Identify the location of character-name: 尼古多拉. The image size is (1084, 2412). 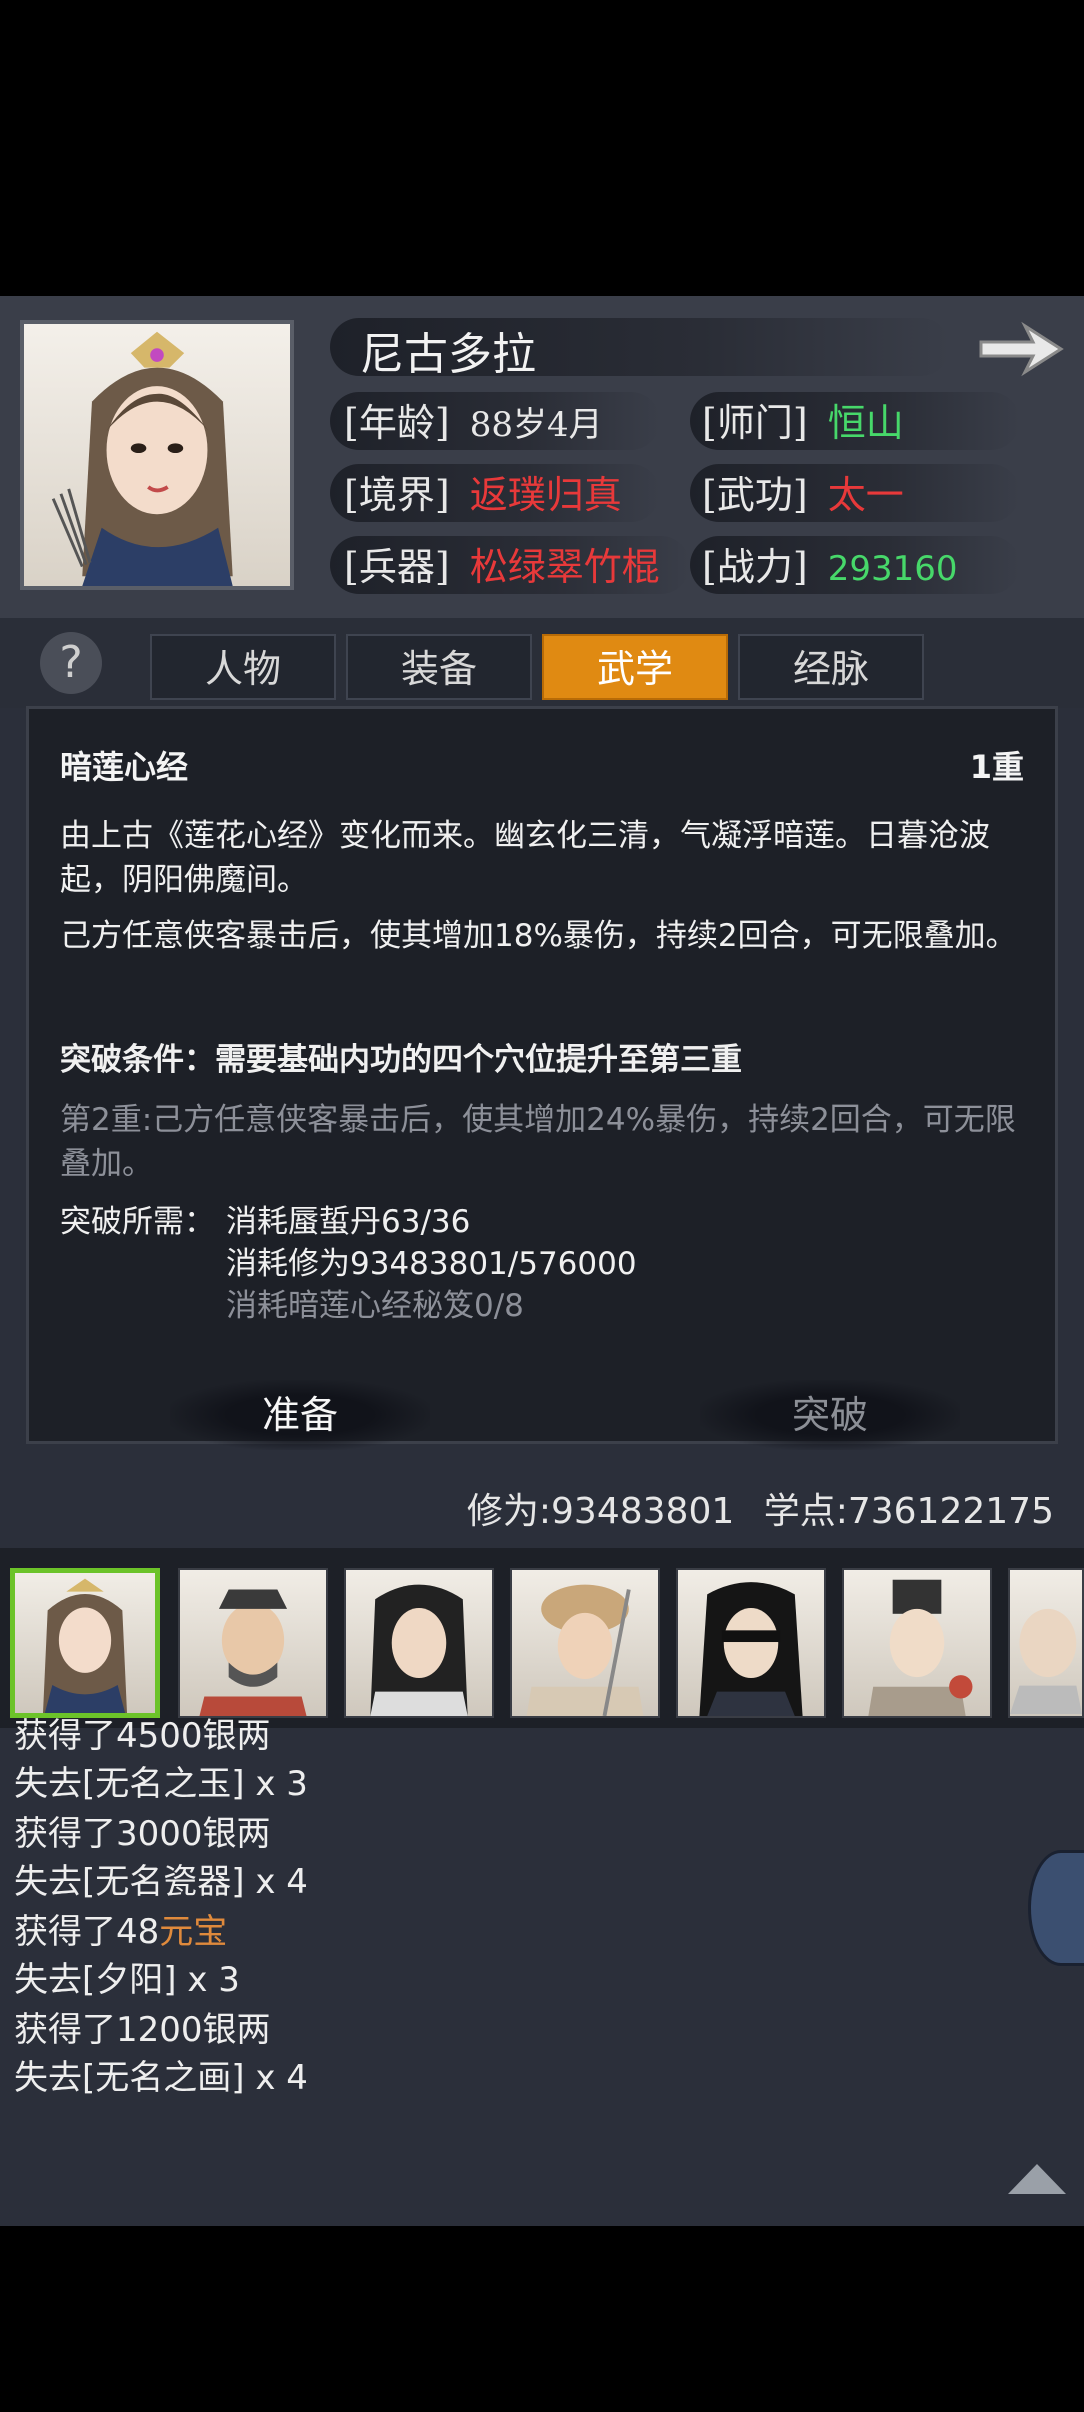
(448, 354).